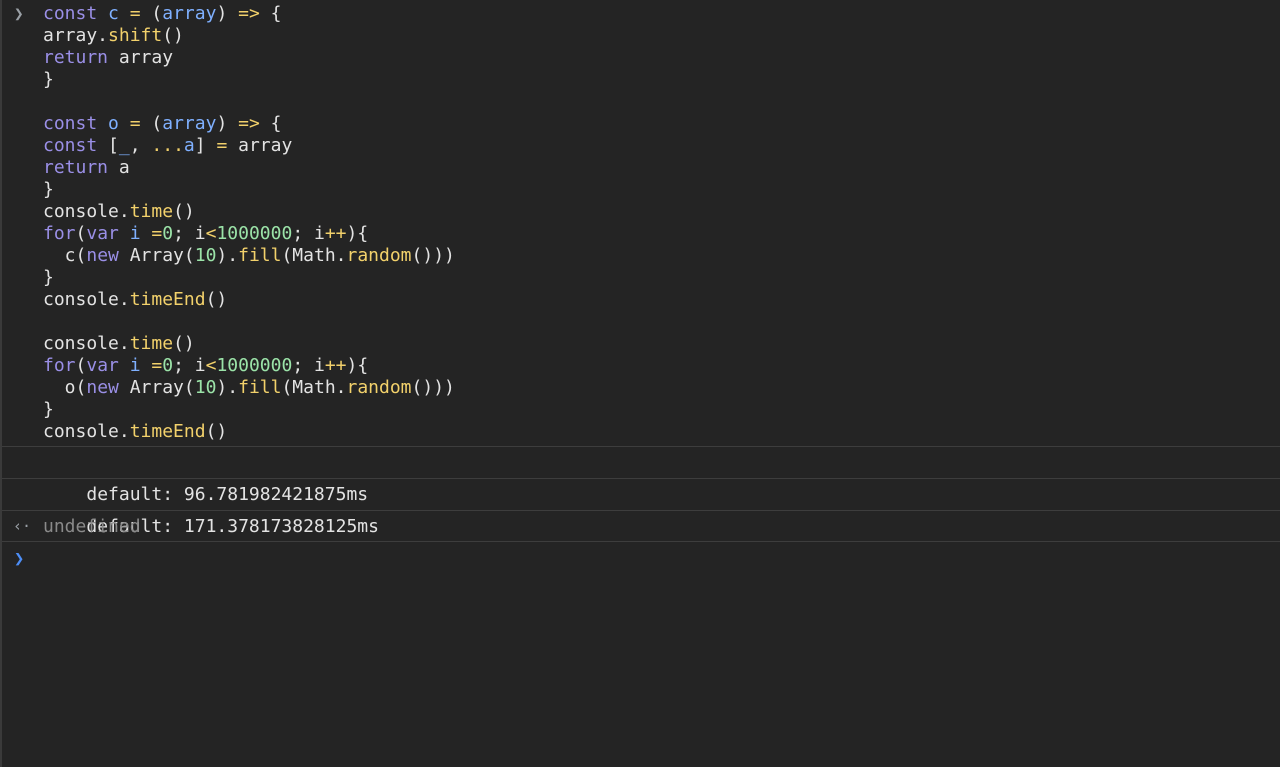 This screenshot has width=1280, height=767. I want to click on console-log-entry: default: 96.781982421875ms, so click(641, 475).